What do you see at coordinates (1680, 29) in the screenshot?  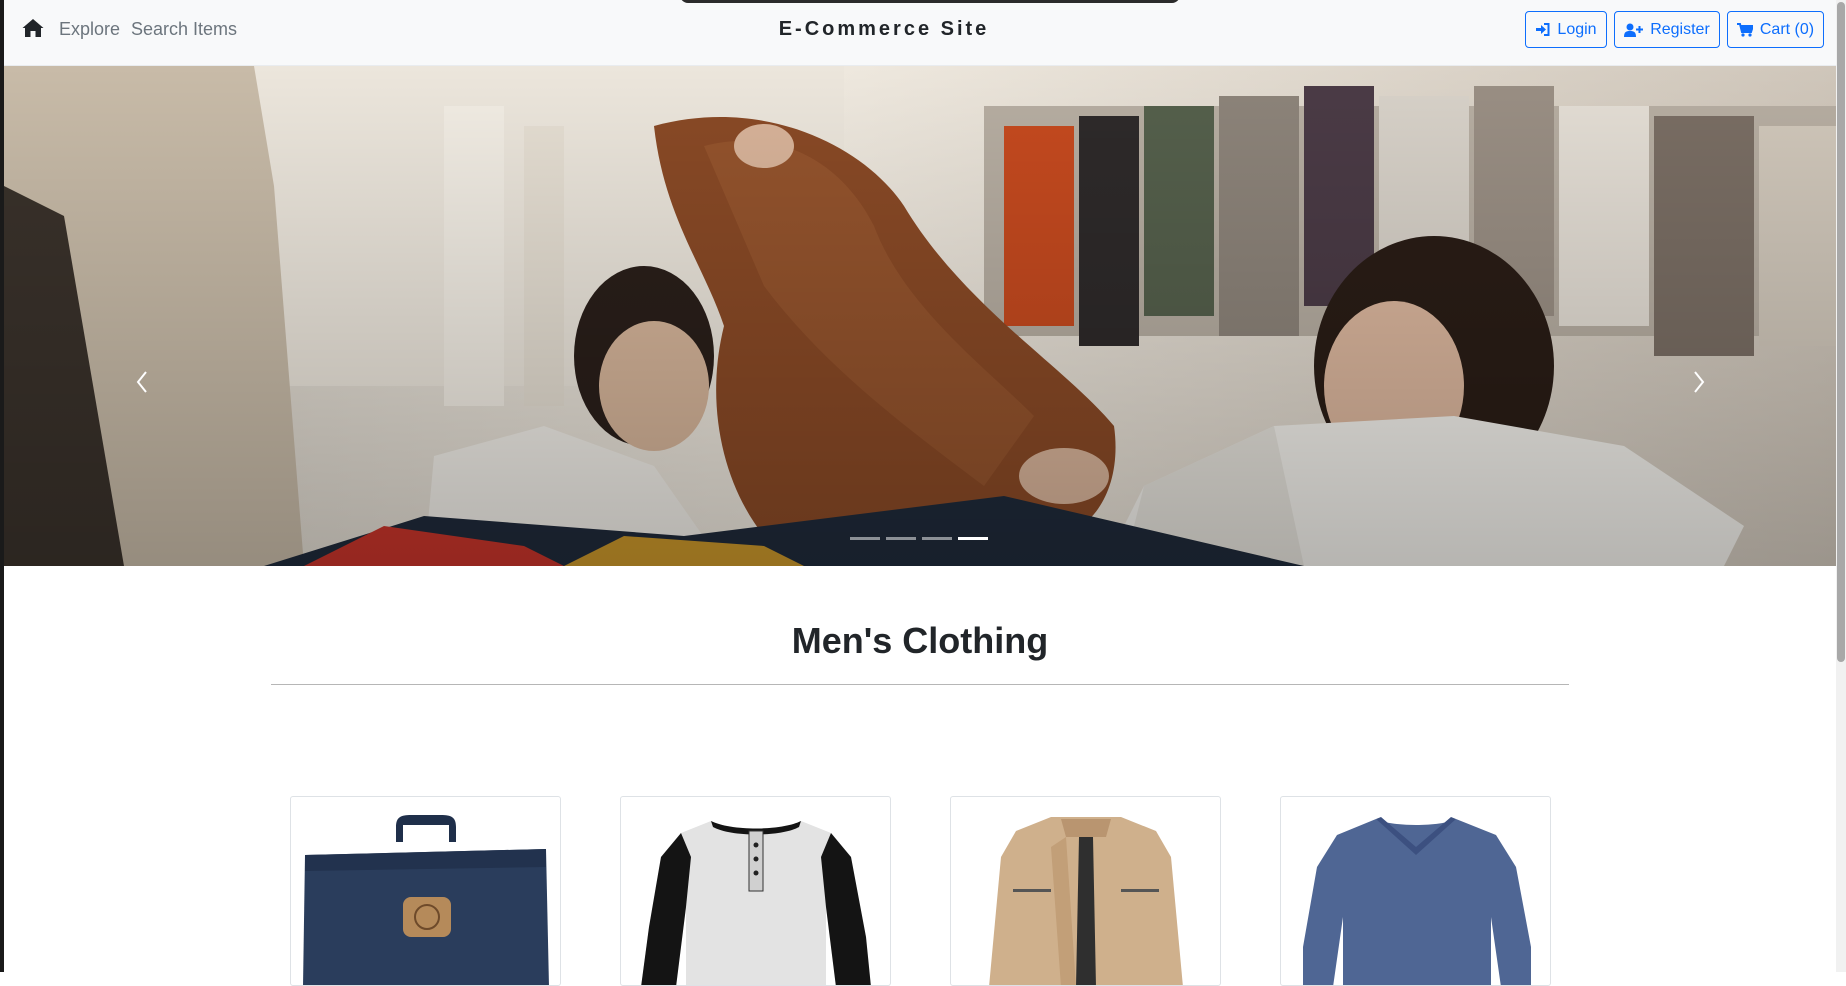 I see `register-label: Register` at bounding box center [1680, 29].